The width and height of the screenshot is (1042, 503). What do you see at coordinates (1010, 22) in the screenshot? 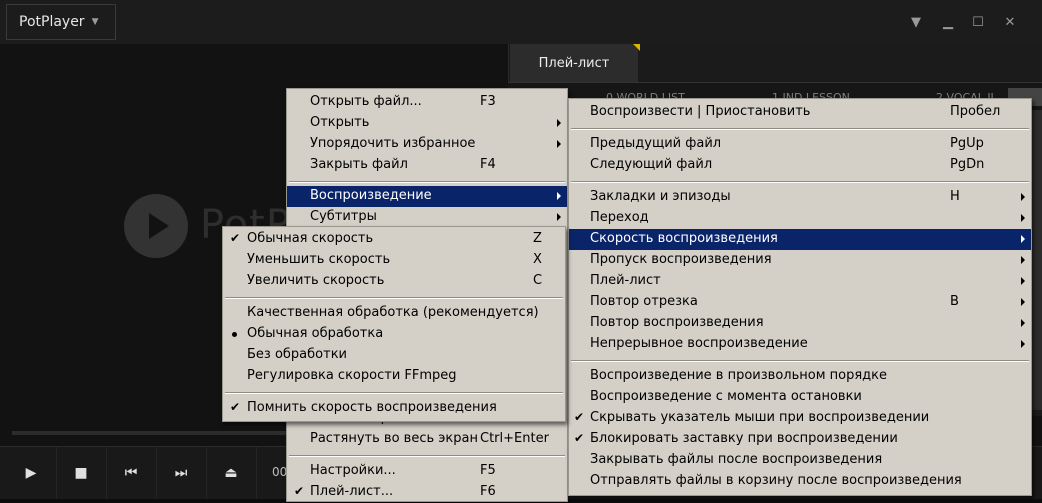
I see `close-button: ✕` at bounding box center [1010, 22].